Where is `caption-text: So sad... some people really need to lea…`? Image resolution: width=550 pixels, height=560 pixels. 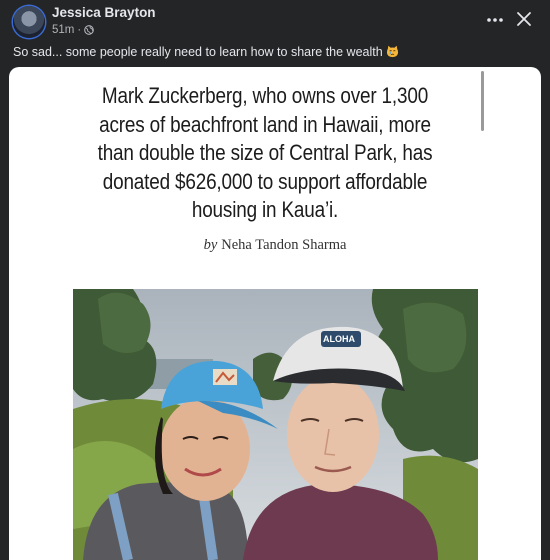
caption-text: So sad... some people really need to lea… is located at coordinates (198, 52).